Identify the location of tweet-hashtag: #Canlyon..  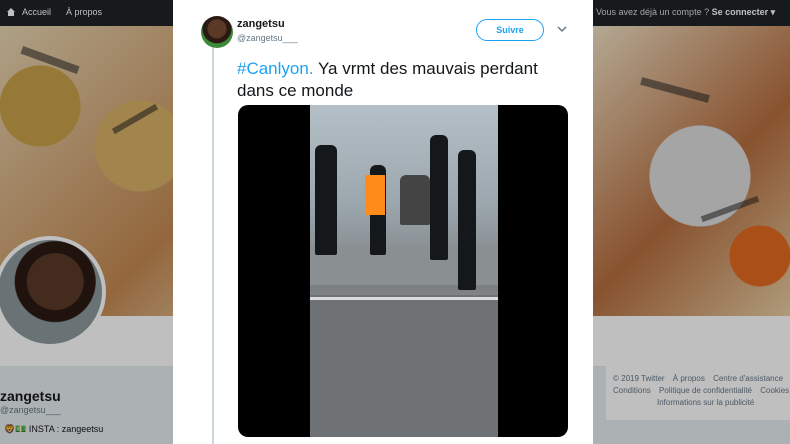
(275, 68).